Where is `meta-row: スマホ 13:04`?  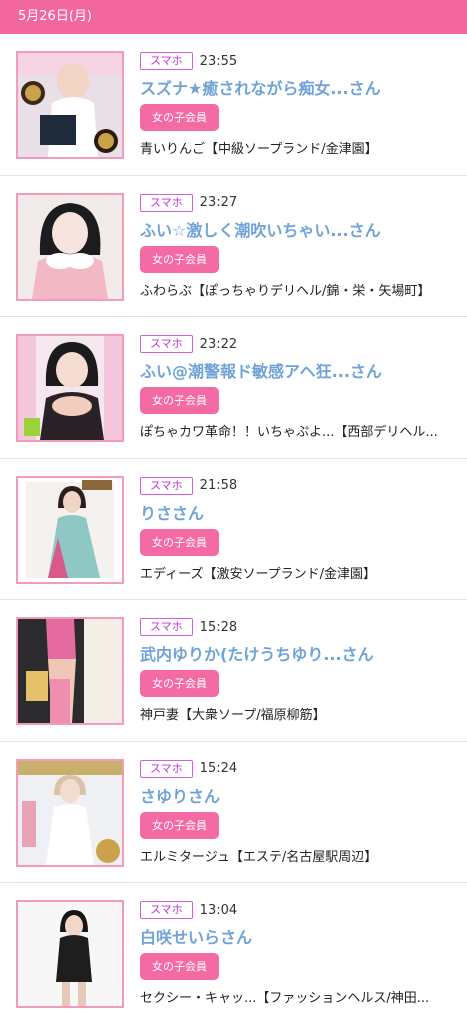
meta-row: スマホ 13:04 is located at coordinates (188, 910).